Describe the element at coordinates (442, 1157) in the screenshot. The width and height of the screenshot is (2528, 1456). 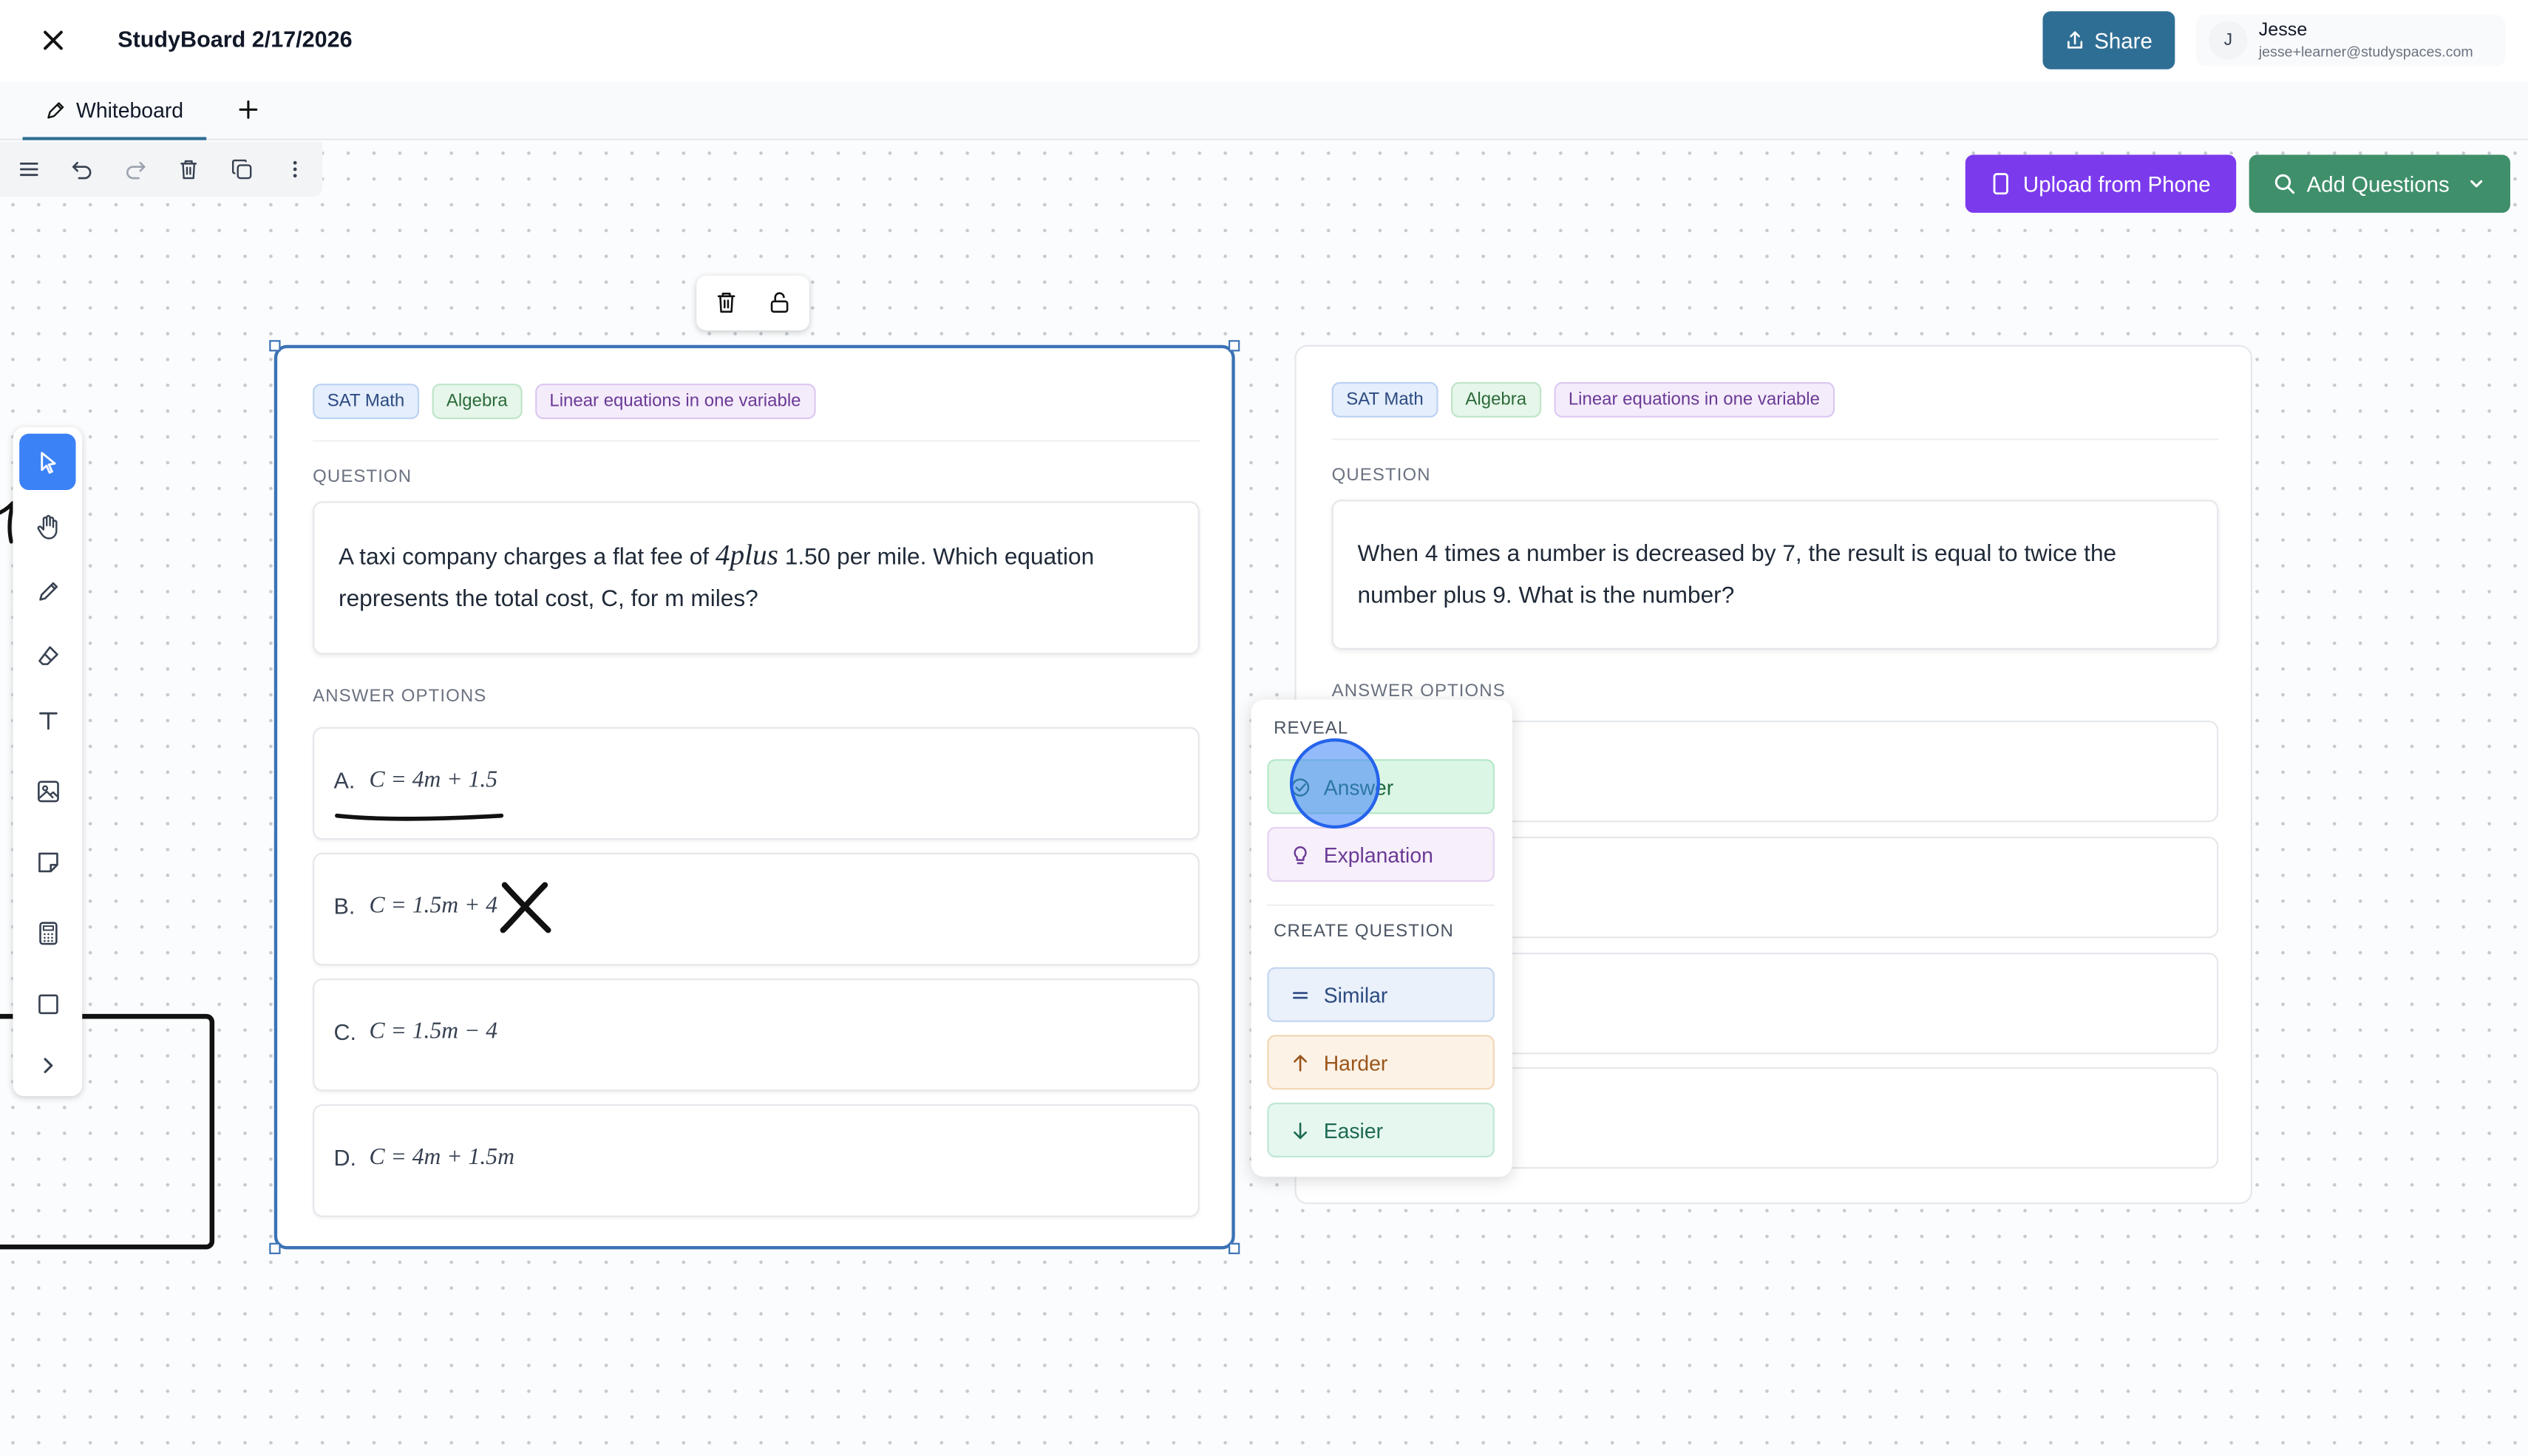
I see `option-expression: C = 4m + 1.5m` at that location.